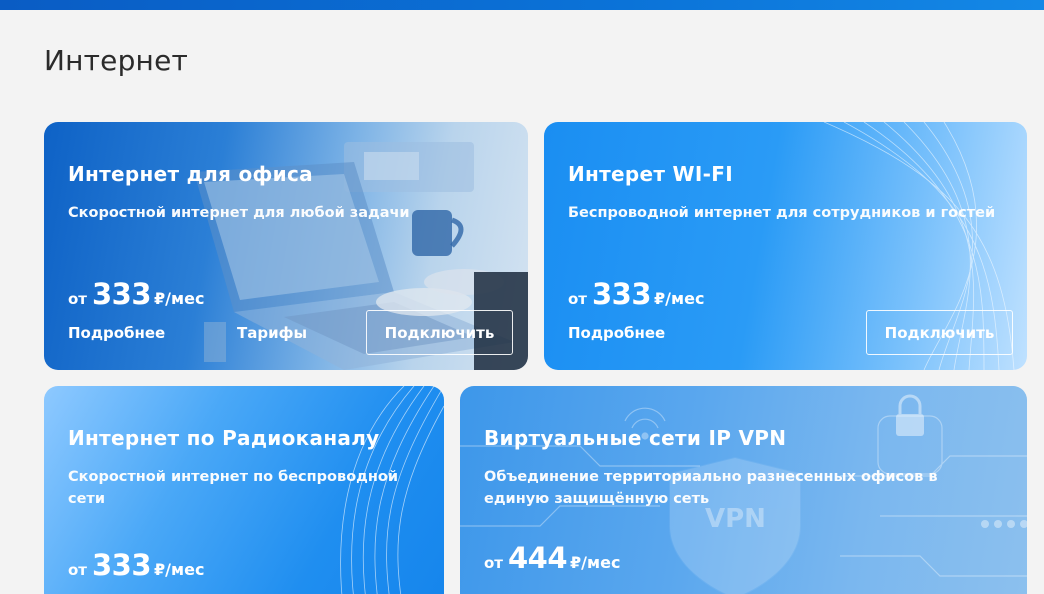 This screenshot has width=1044, height=594. I want to click on price-amount: 444, so click(538, 558).